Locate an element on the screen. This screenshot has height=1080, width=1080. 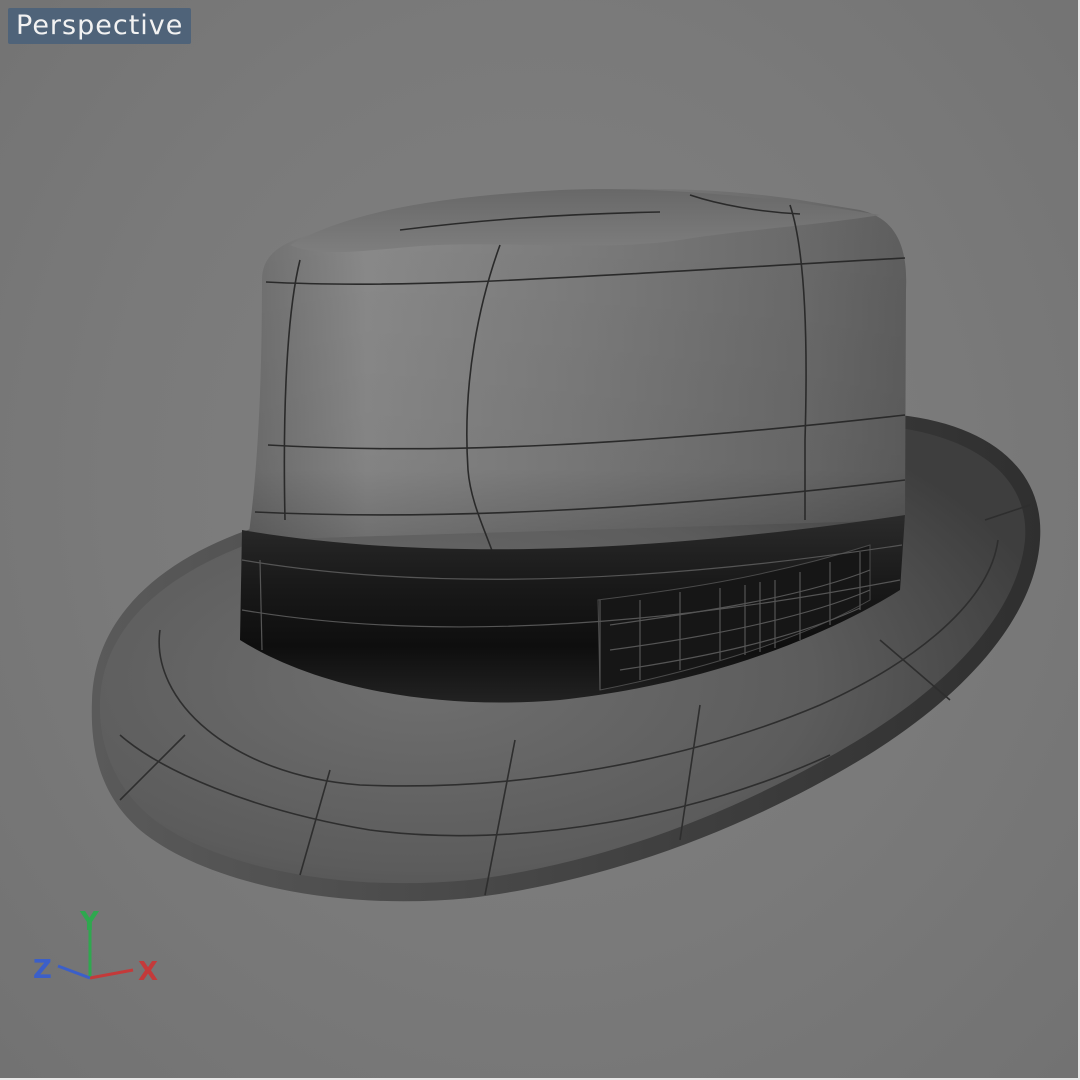
axis-orientation-gizmo: Y X Z is located at coordinates (95, 947).